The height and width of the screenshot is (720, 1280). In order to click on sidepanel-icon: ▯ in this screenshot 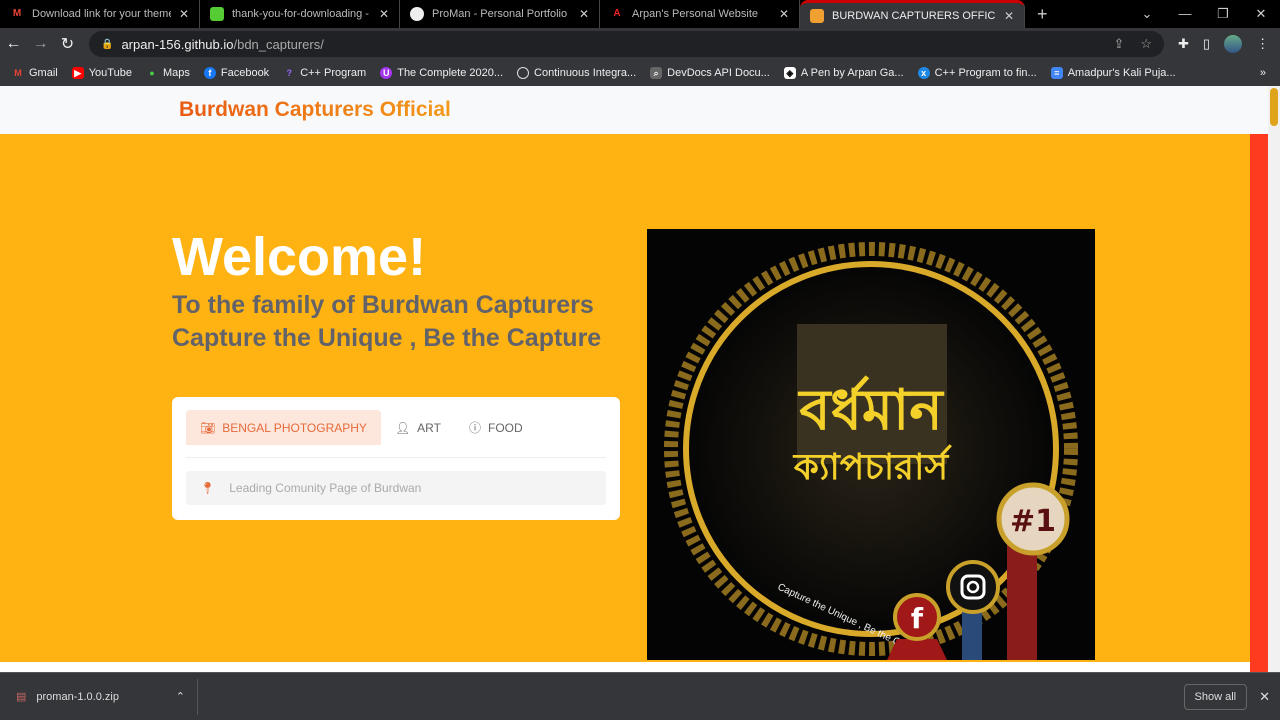, I will do `click(1206, 44)`.